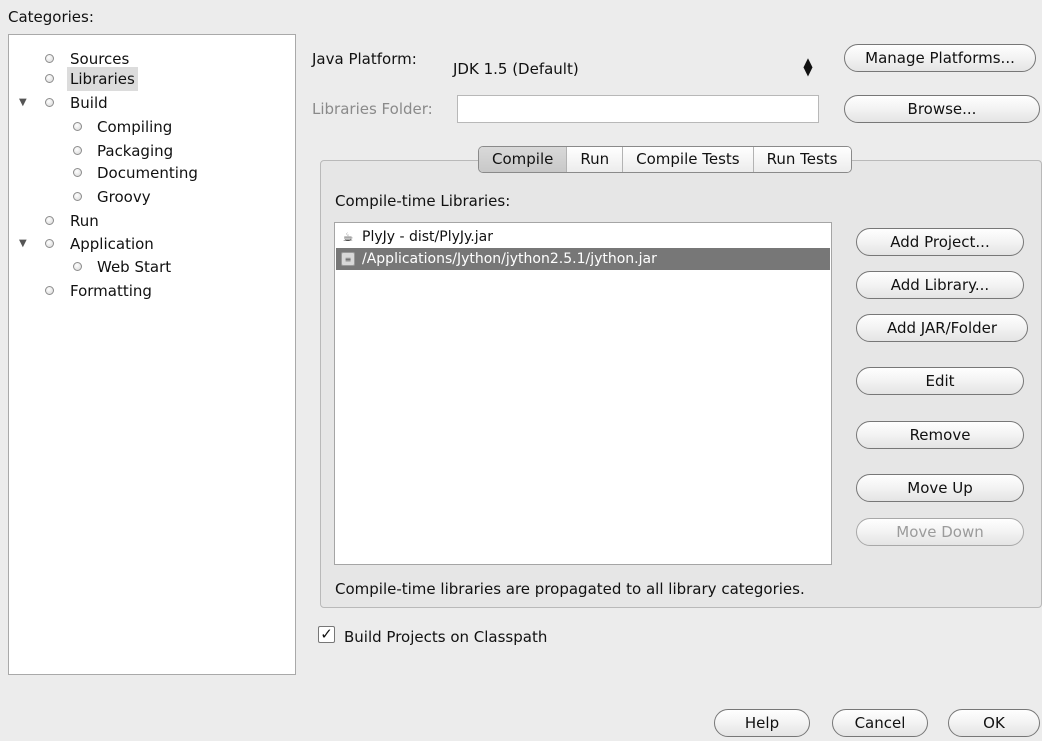 Image resolution: width=1042 pixels, height=741 pixels. What do you see at coordinates (152, 244) in the screenshot?
I see `category-application: ▼ Application` at bounding box center [152, 244].